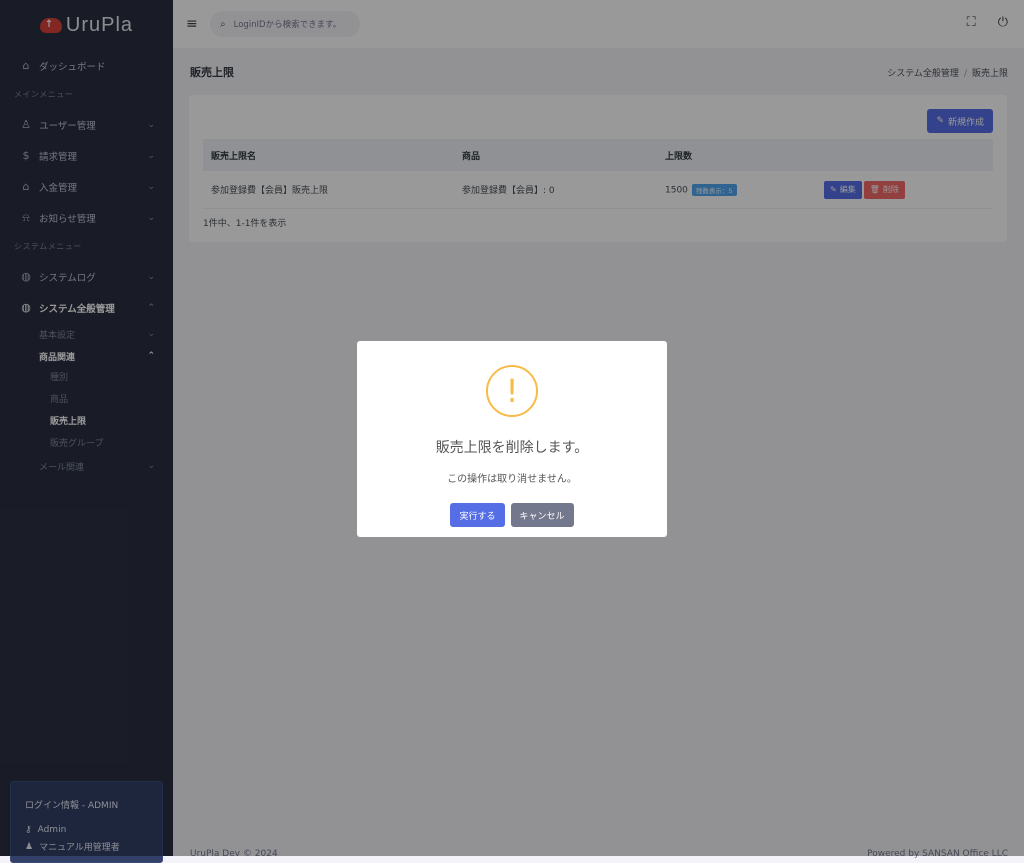 The width and height of the screenshot is (1024, 863). I want to click on cancel-button: キャンセル, so click(542, 515).